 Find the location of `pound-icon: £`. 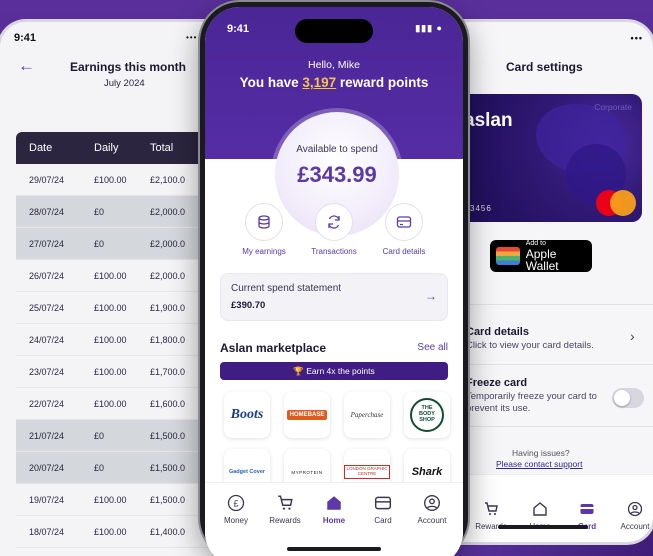

pound-icon: £ is located at coordinates (236, 503).